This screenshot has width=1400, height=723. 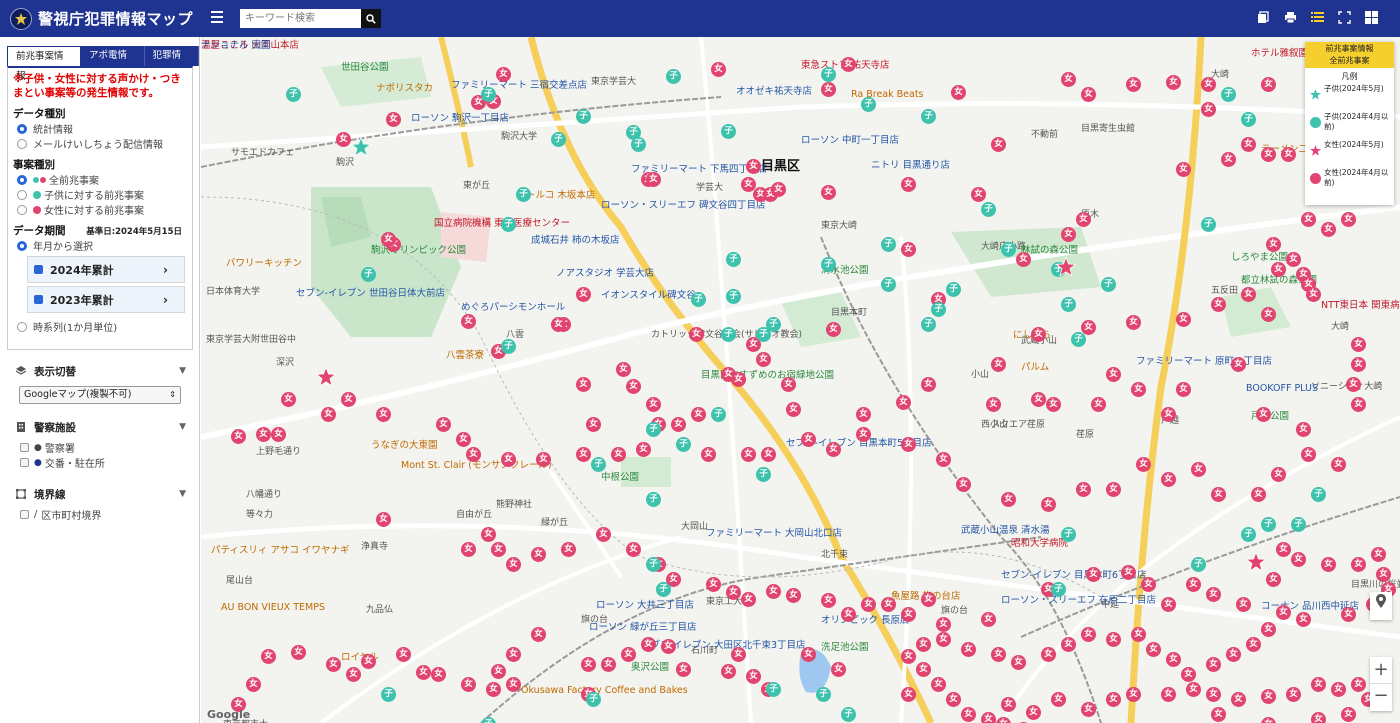 I want to click on map-label: 東京学芸大附世田谷中, so click(x=251, y=338).